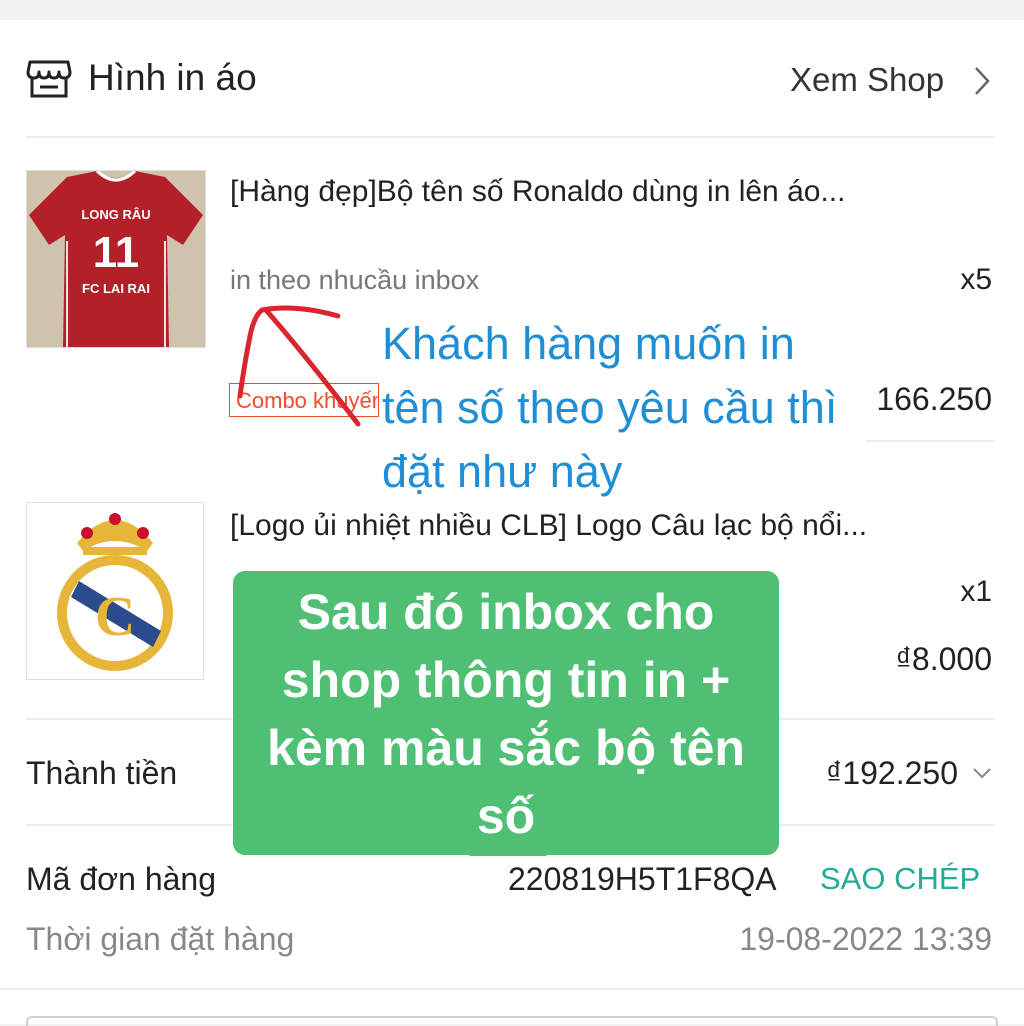  I want to click on product-thumbnail-club-logo: C, so click(115, 591).